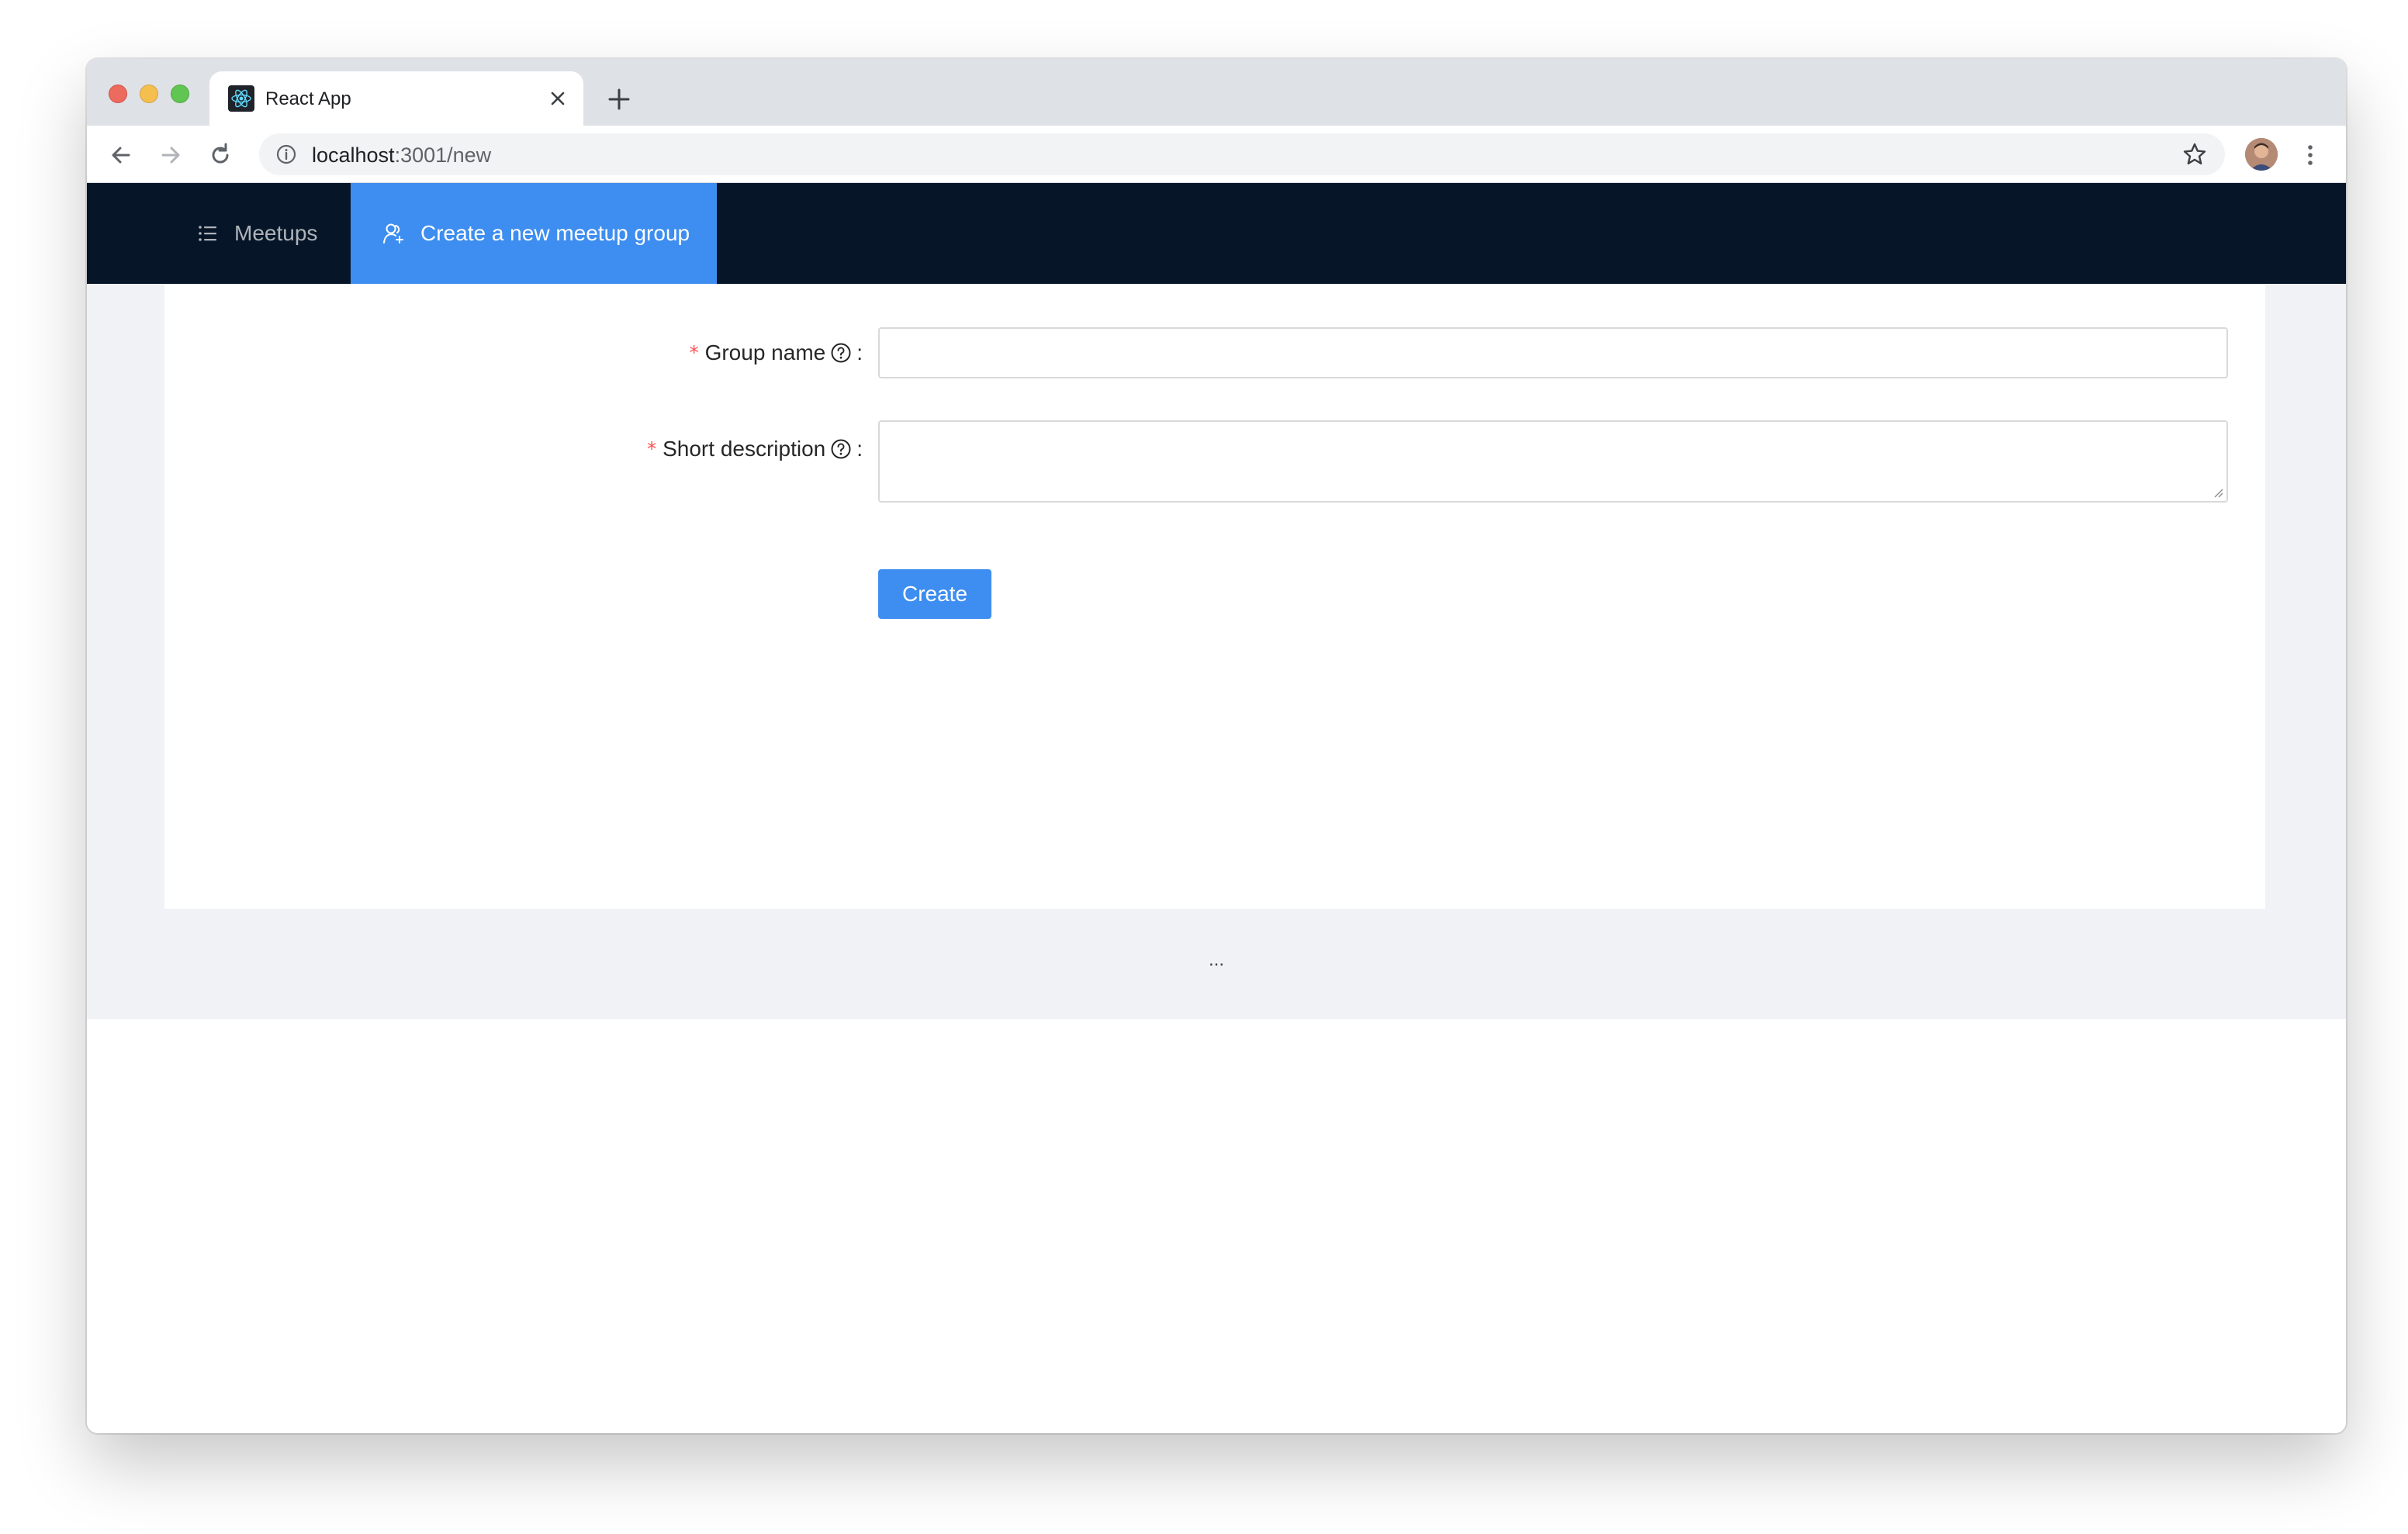 This screenshot has height=1534, width=2408. What do you see at coordinates (170, 155) in the screenshot?
I see `forward-arrow-icon` at bounding box center [170, 155].